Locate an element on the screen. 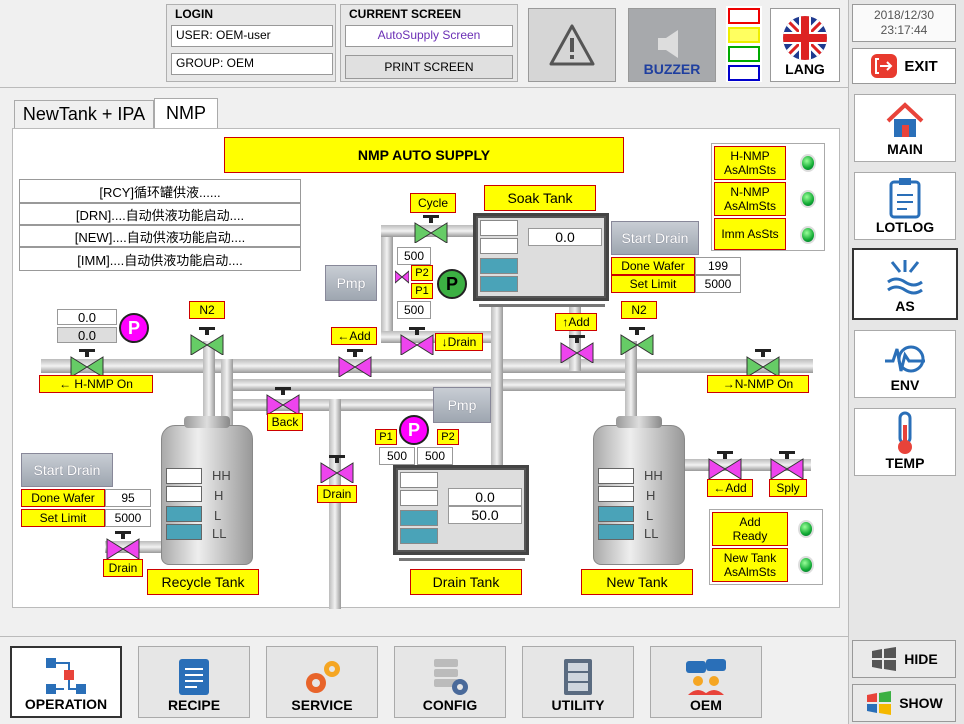 The width and height of the screenshot is (964, 724). drain-tank-value-1: 0.0 is located at coordinates (485, 497).